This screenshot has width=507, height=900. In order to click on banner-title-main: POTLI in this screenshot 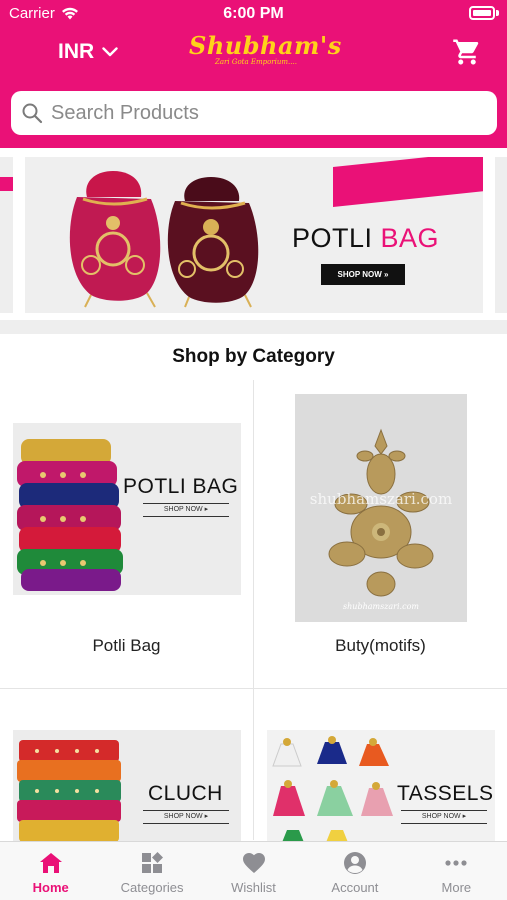, I will do `click(336, 238)`.